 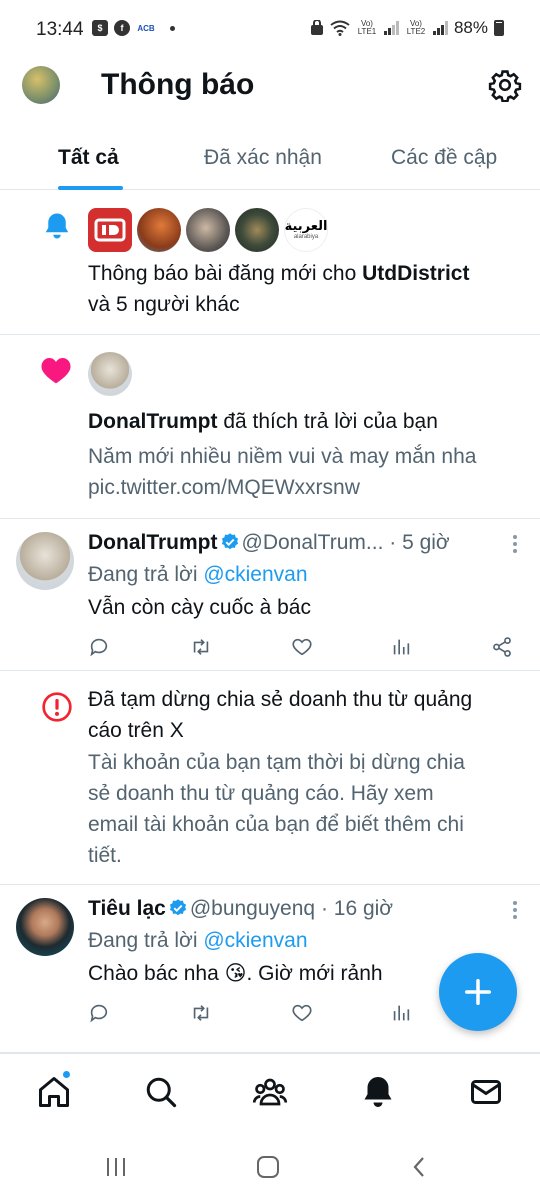 What do you see at coordinates (261, 793) in the screenshot?
I see `alert-body-line2: sẻ doanh thu từ quảng cáo. Hãy xem` at bounding box center [261, 793].